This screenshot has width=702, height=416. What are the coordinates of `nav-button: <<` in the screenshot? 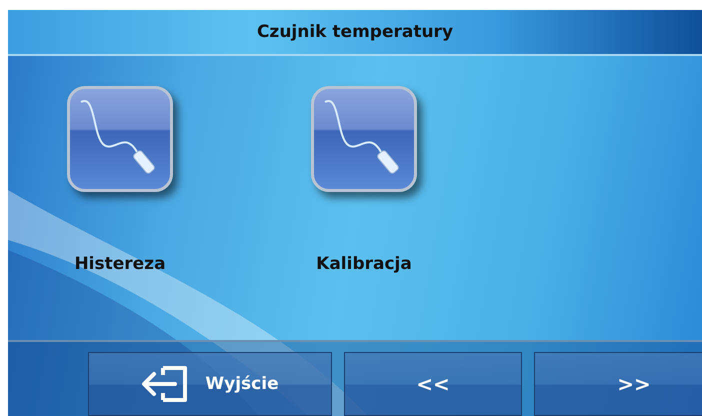 It's located at (433, 384).